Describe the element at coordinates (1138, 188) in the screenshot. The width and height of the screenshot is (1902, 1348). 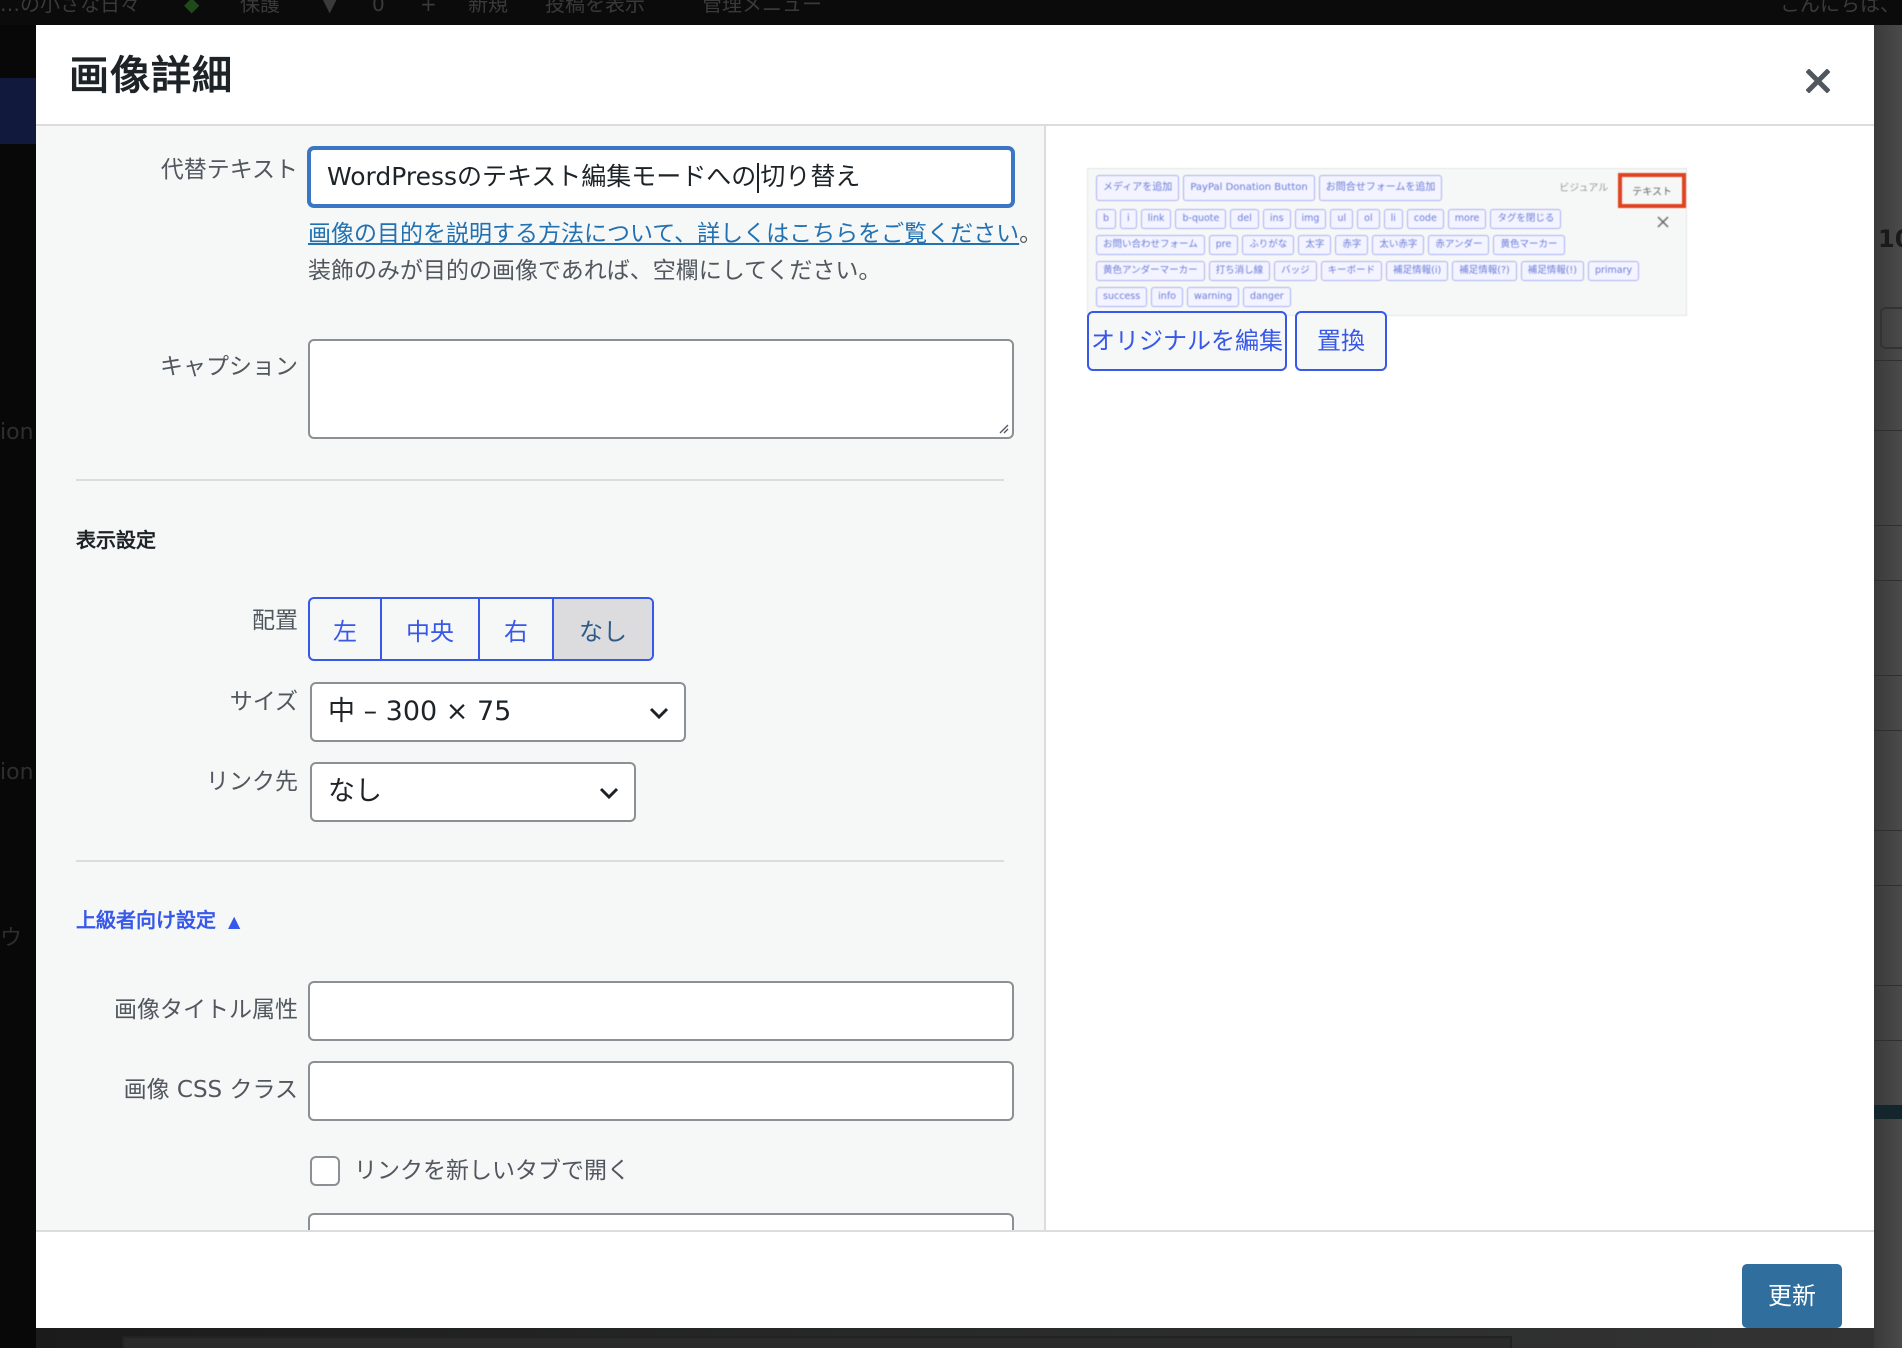
I see `preview-add-media: メディアを追加` at that location.